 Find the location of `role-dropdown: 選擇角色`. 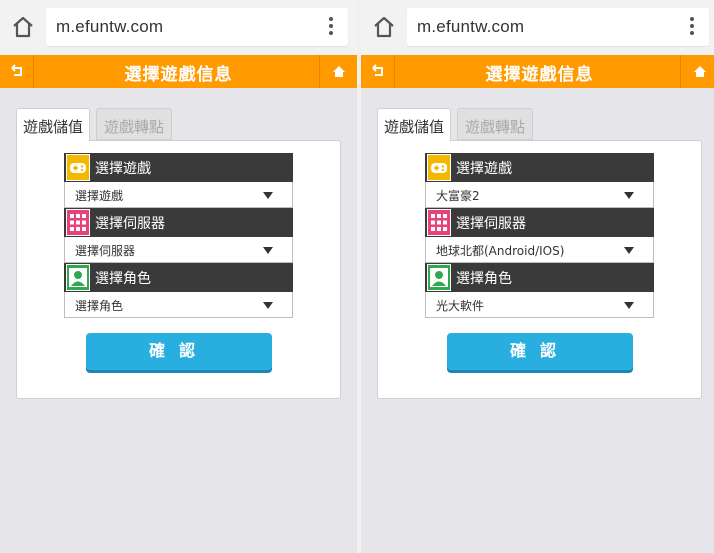

role-dropdown: 選擇角色 is located at coordinates (178, 305).